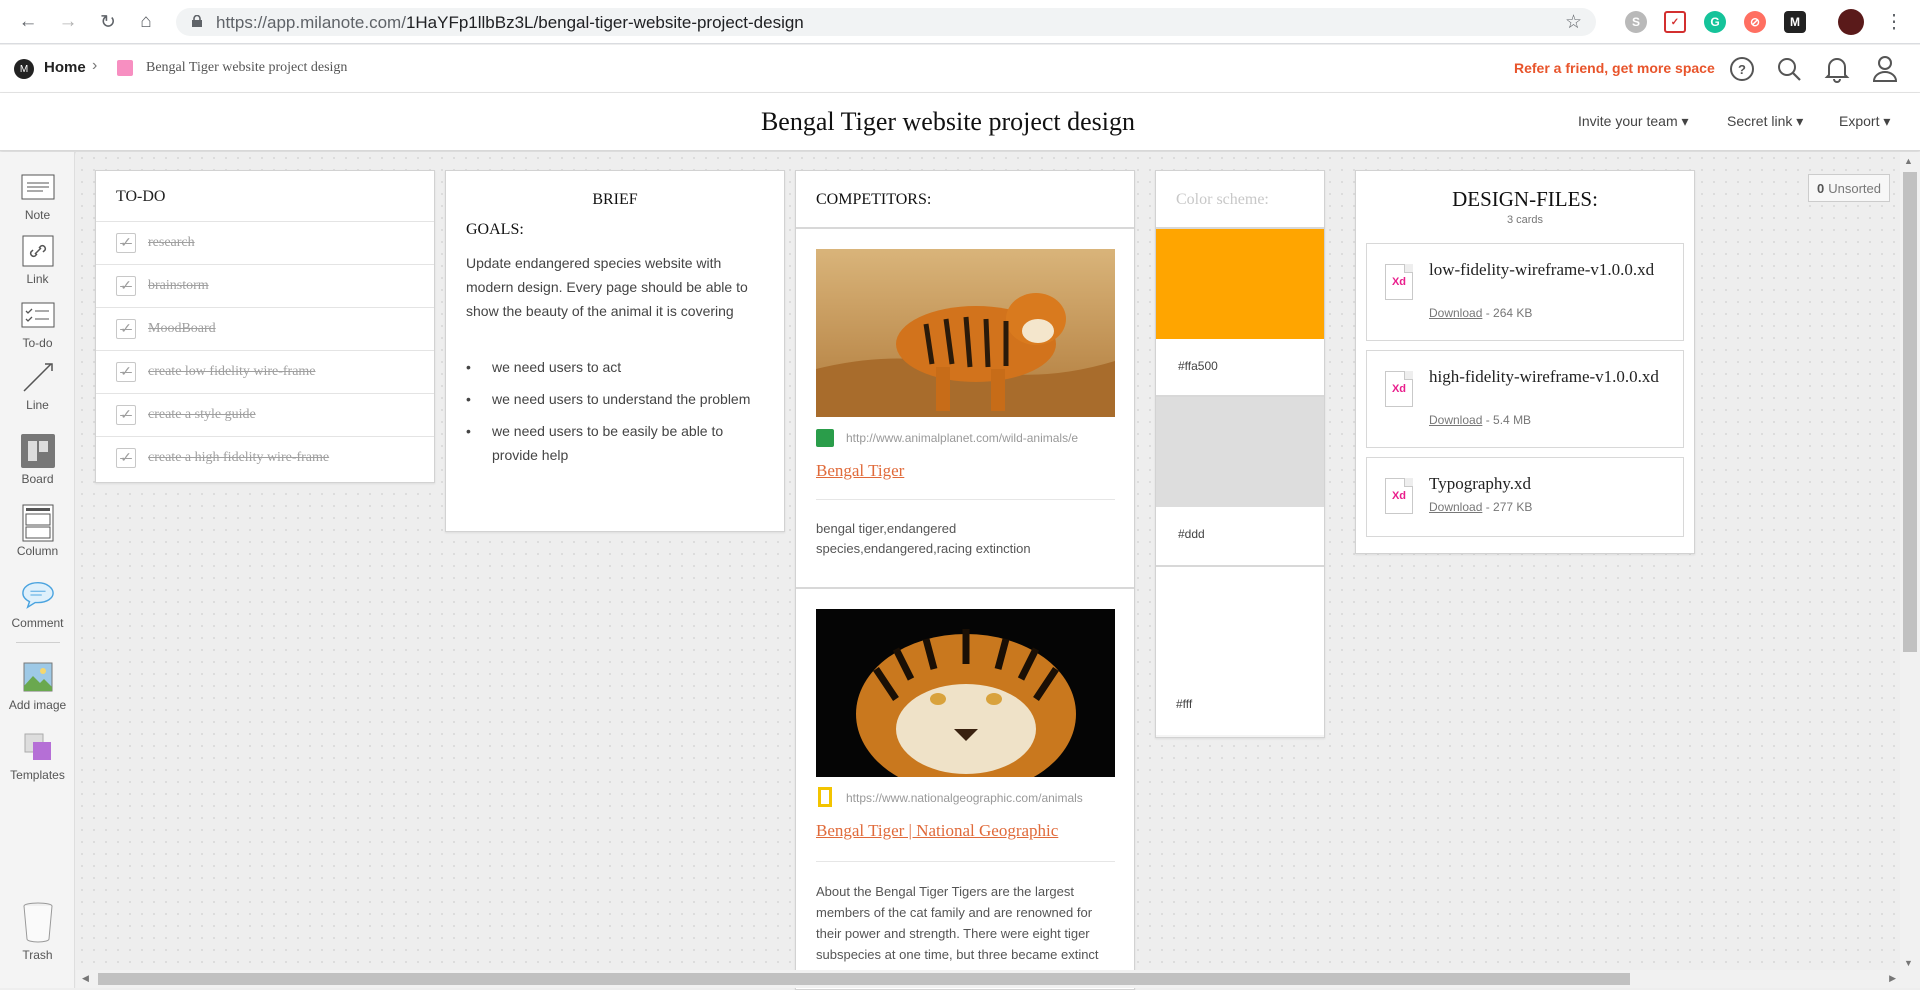 This screenshot has height=990, width=1920. What do you see at coordinates (141, 196) in the screenshot?
I see `todo-title: TO-DO` at bounding box center [141, 196].